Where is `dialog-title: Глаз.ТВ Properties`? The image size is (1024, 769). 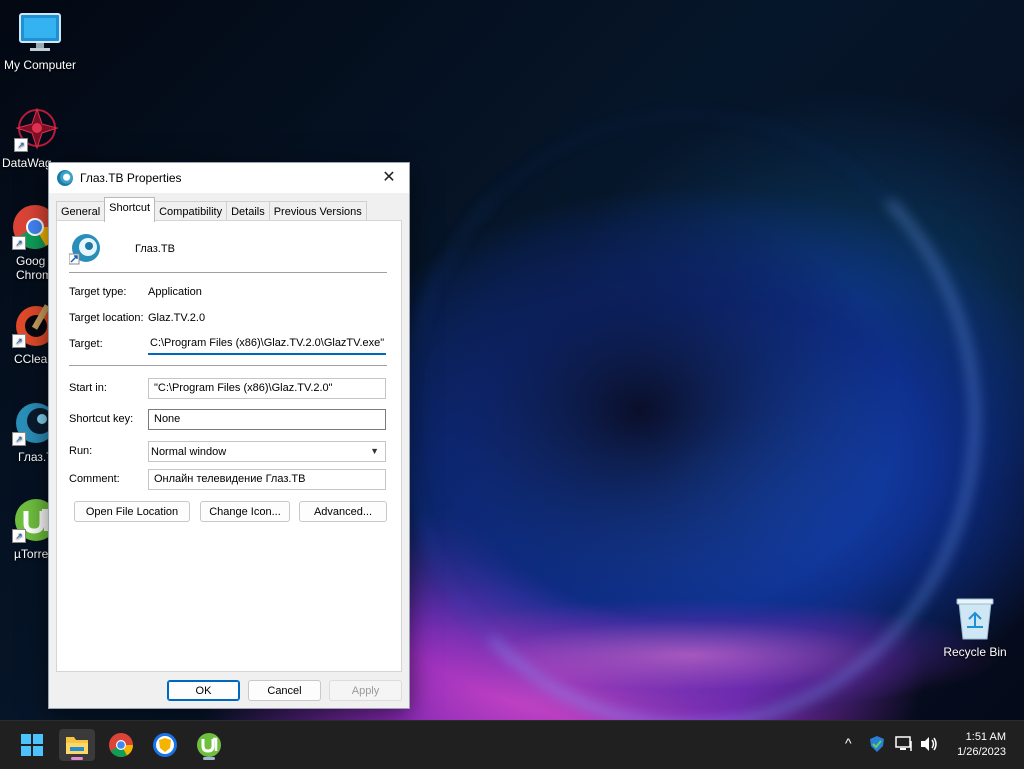
dialog-title: Глаз.ТВ Properties is located at coordinates (131, 178).